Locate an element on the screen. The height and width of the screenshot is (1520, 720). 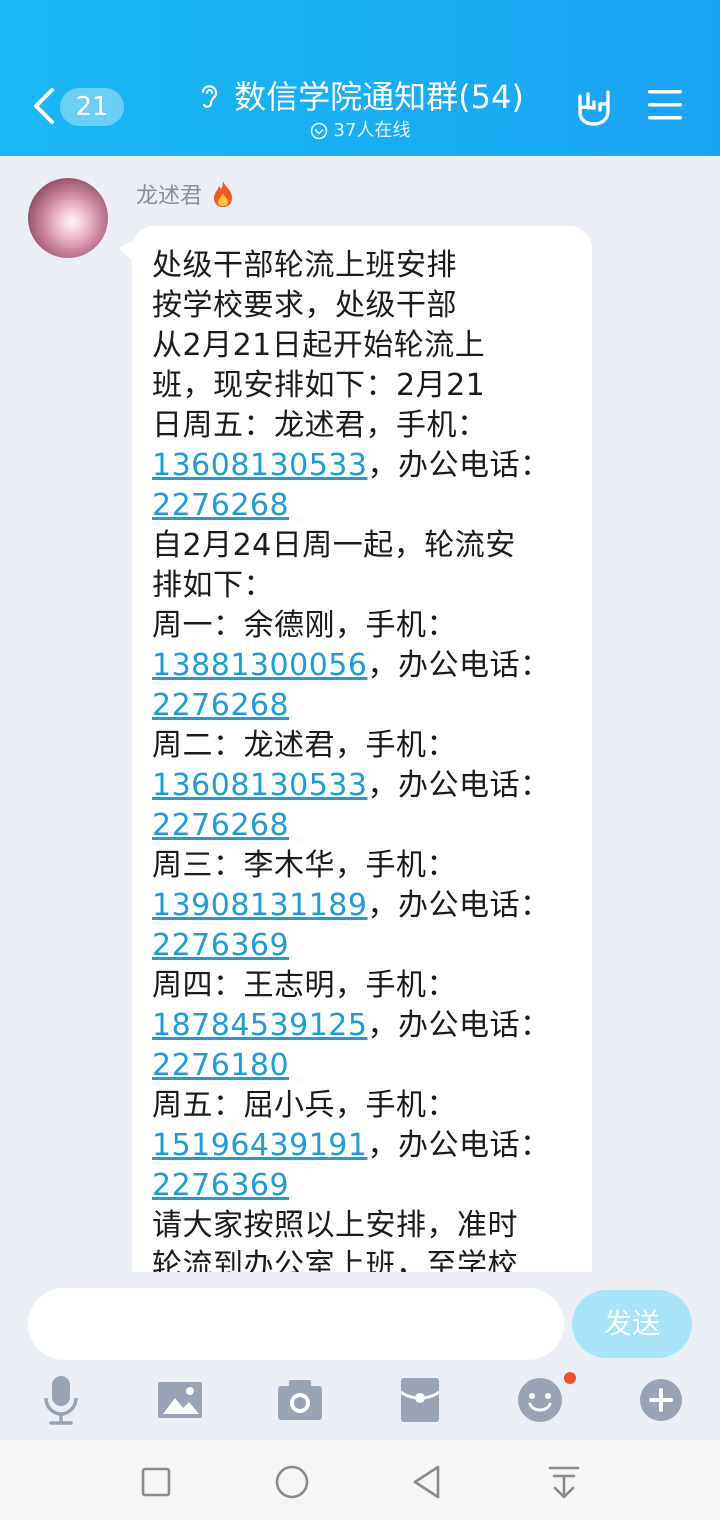
message-line: 按学校要求，处级干部 is located at coordinates (367, 306).